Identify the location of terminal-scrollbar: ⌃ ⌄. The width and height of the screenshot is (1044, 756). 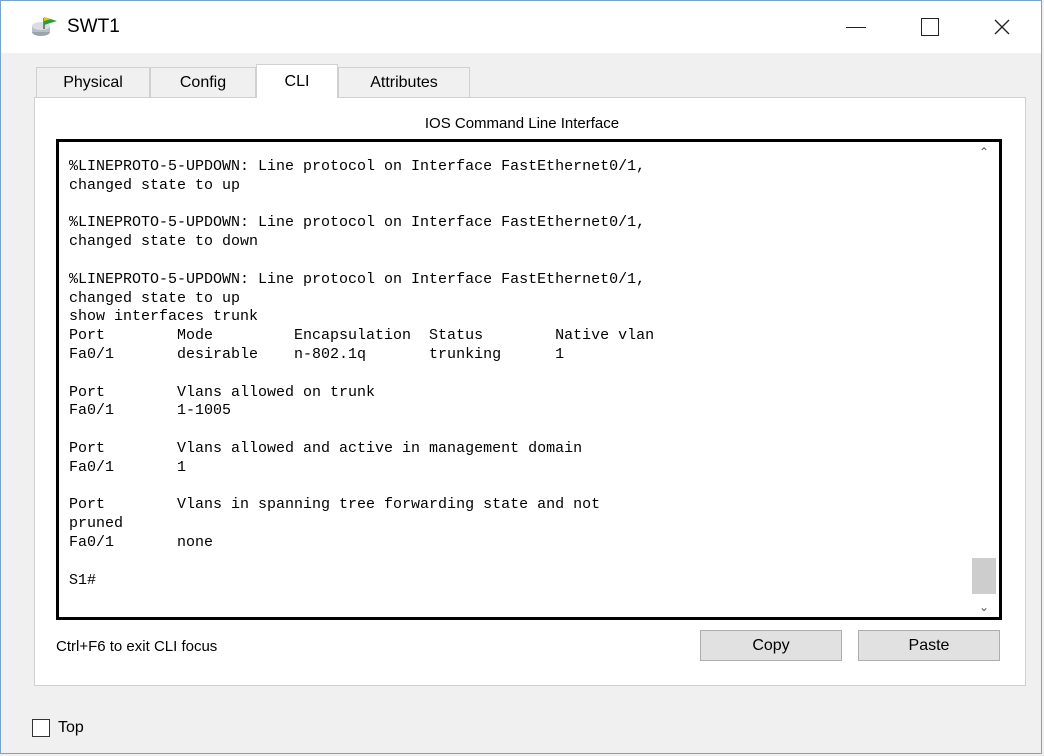
(984, 379).